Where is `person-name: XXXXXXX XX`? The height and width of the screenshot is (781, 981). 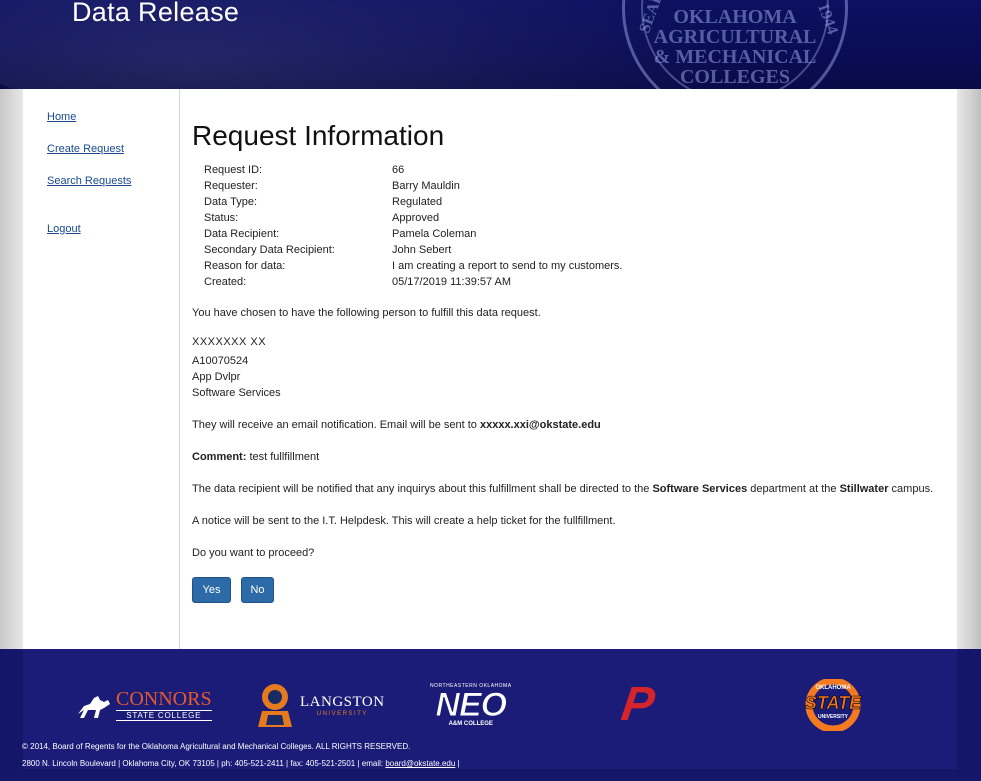
person-name: XXXXXXX XX is located at coordinates (229, 342).